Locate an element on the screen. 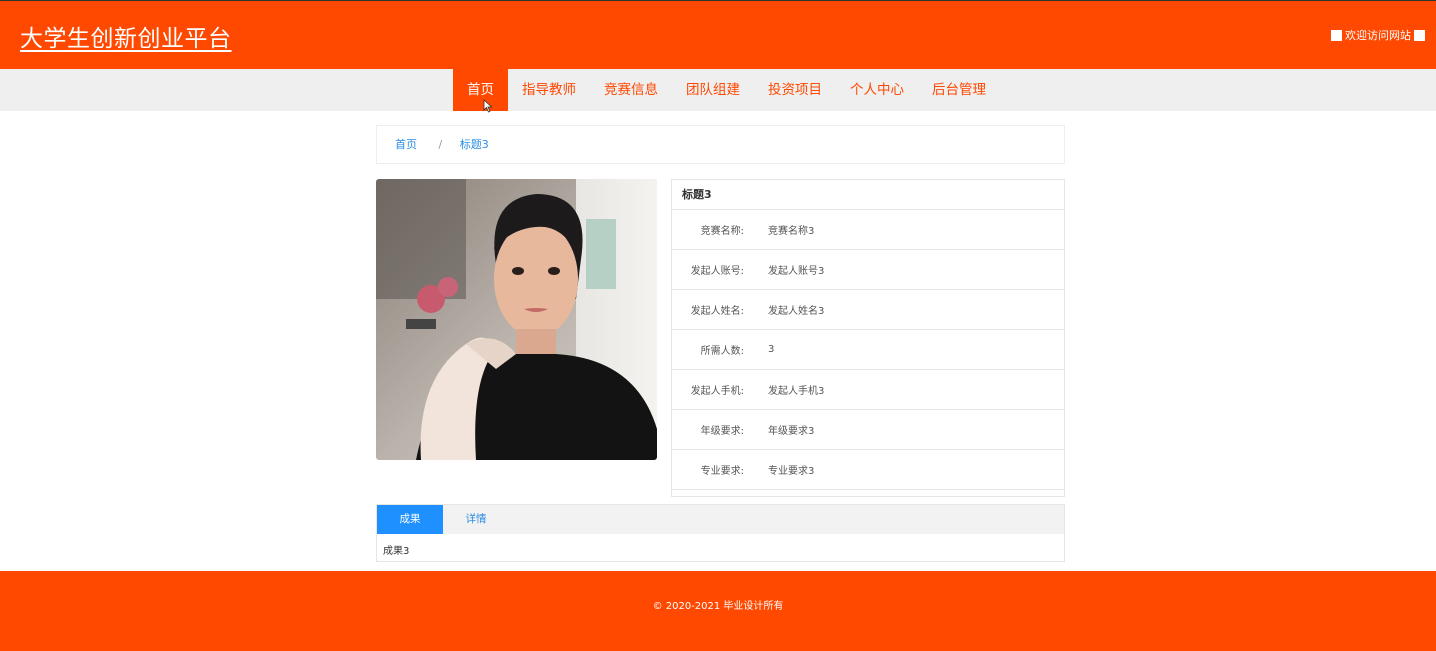  detail-row: 竞赛名称: 竞赛名称3 is located at coordinates (868, 230).